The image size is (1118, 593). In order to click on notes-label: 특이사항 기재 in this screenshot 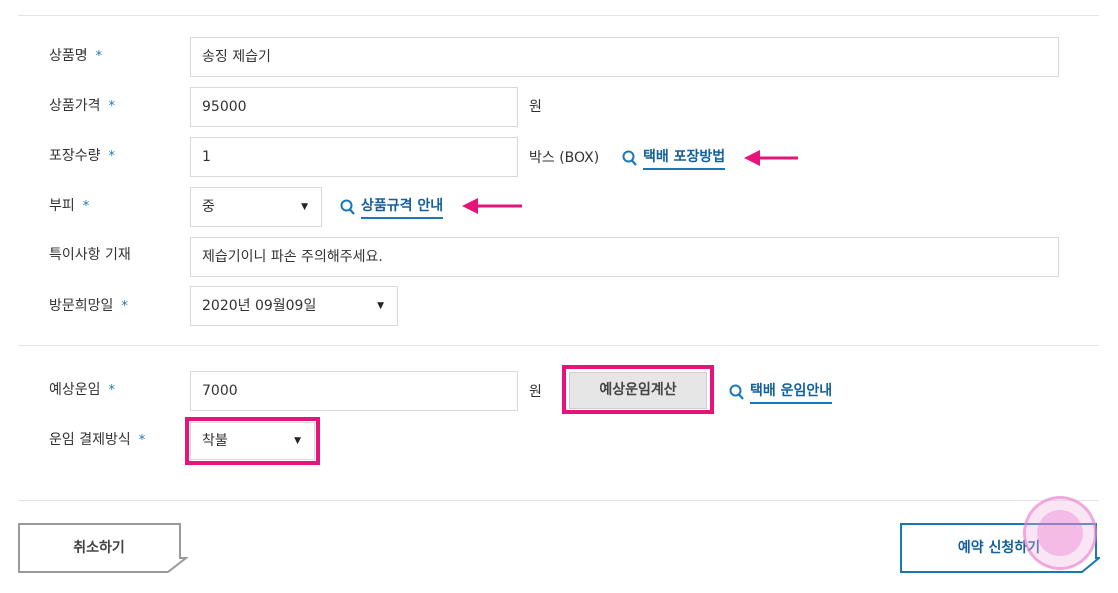, I will do `click(90, 255)`.